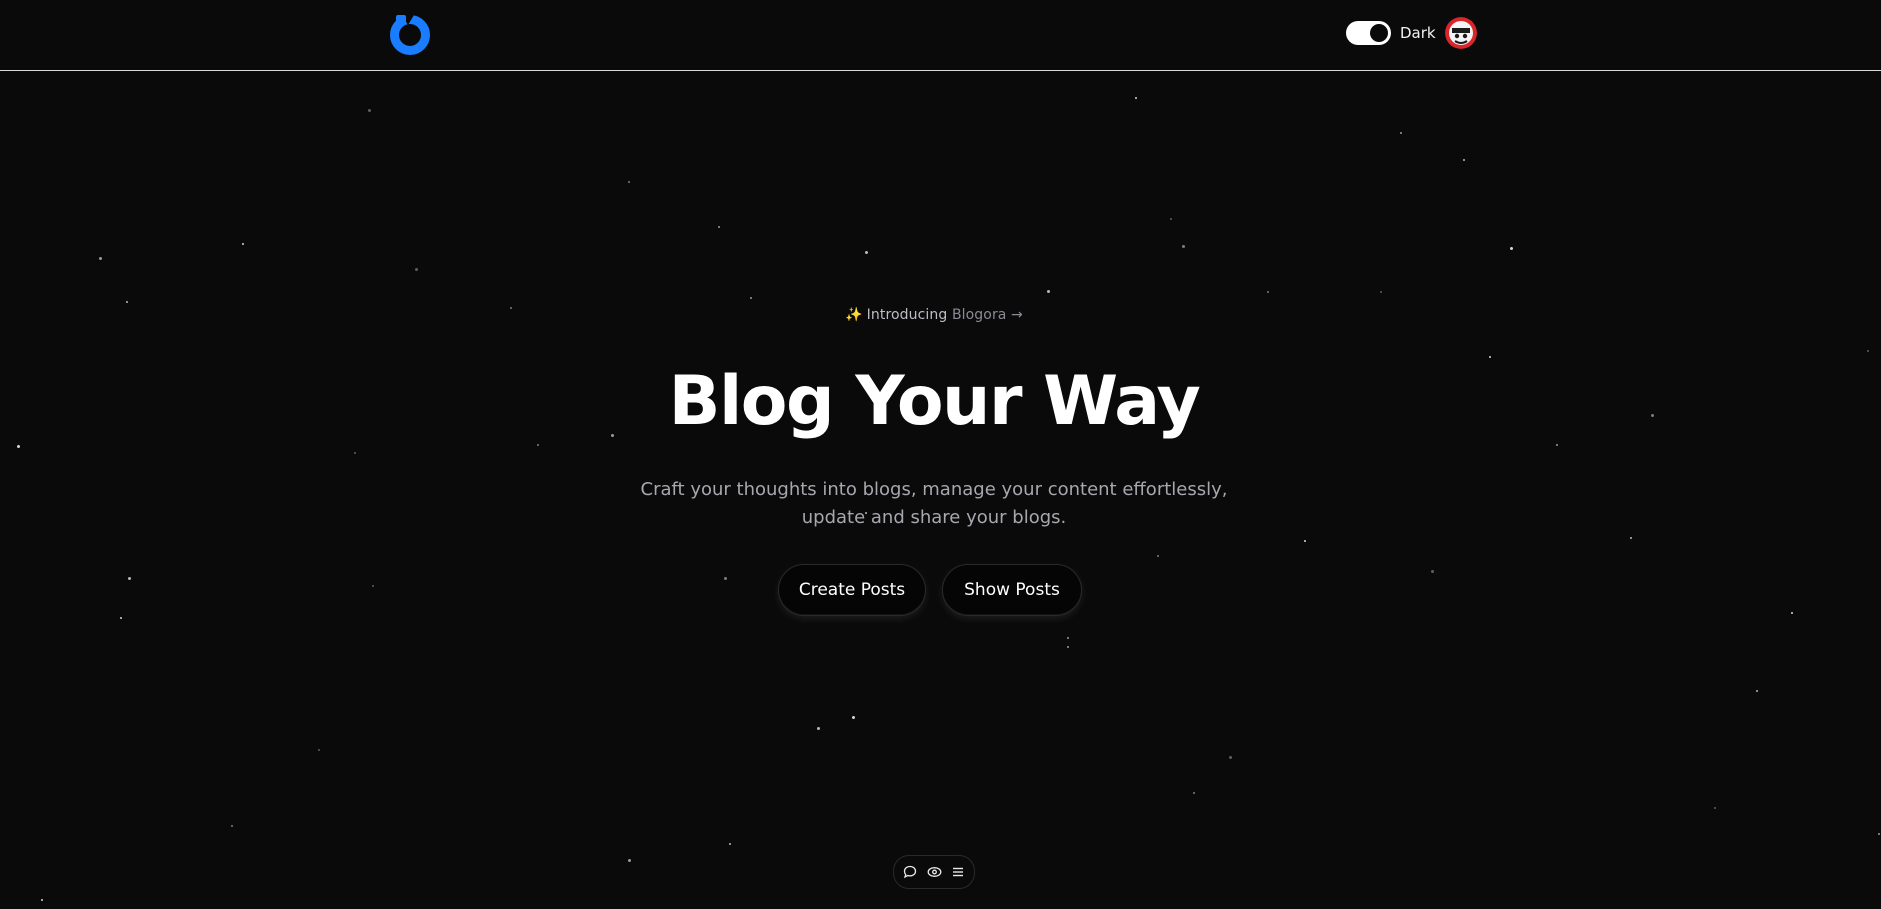 This screenshot has height=909, width=1881. What do you see at coordinates (985, 315) in the screenshot?
I see `intro-label-muted: Blogora →` at bounding box center [985, 315].